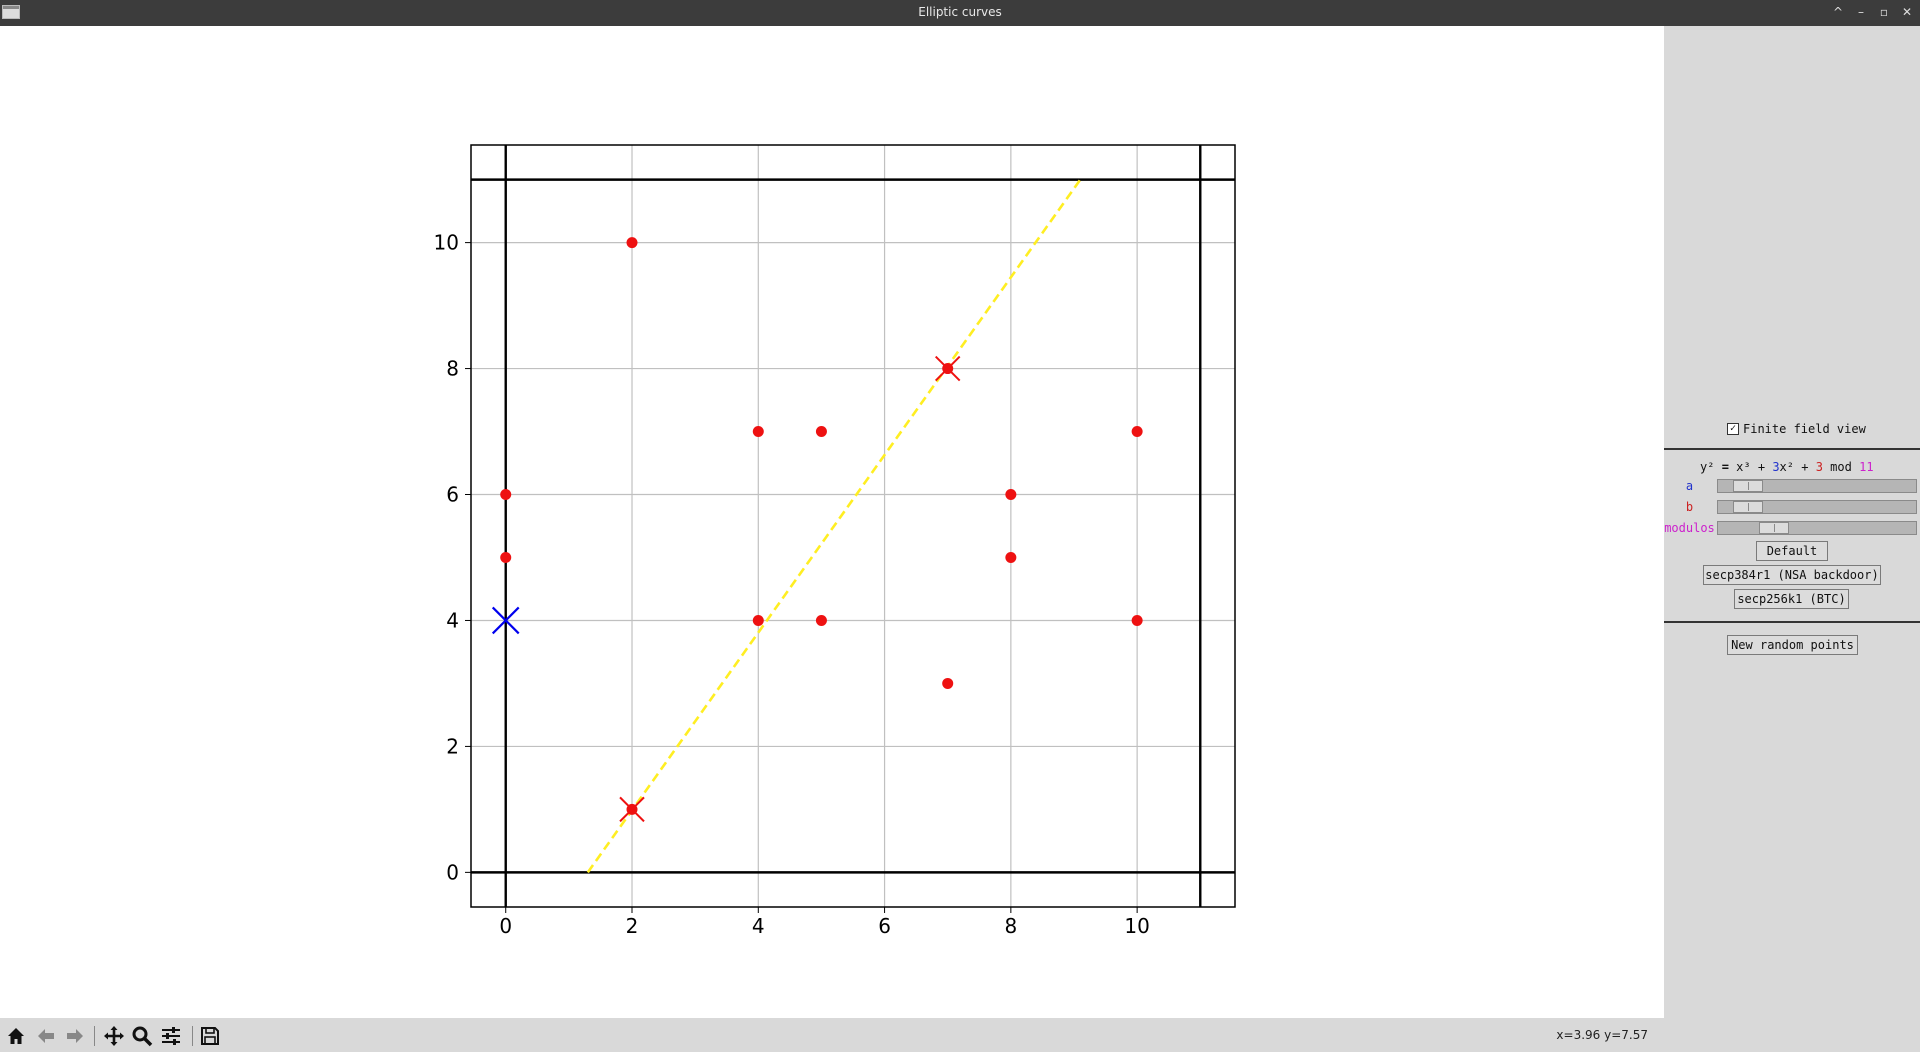 The height and width of the screenshot is (1052, 1920). I want to click on finite-field-checkbox: ✓, so click(1733, 429).